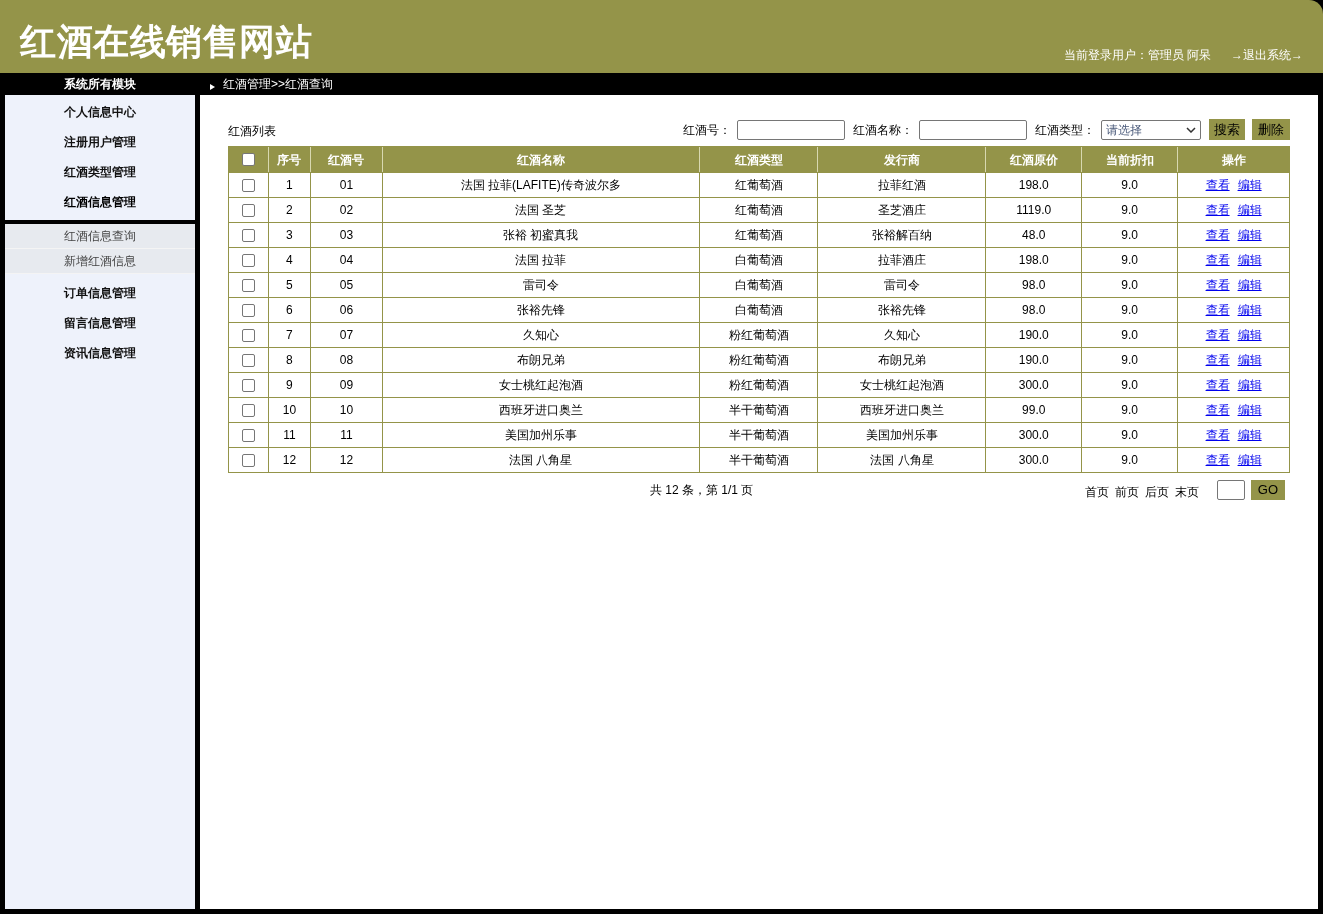 The width and height of the screenshot is (1323, 914). What do you see at coordinates (100, 202) in the screenshot?
I see `sidebar-item: 红酒信息管理` at bounding box center [100, 202].